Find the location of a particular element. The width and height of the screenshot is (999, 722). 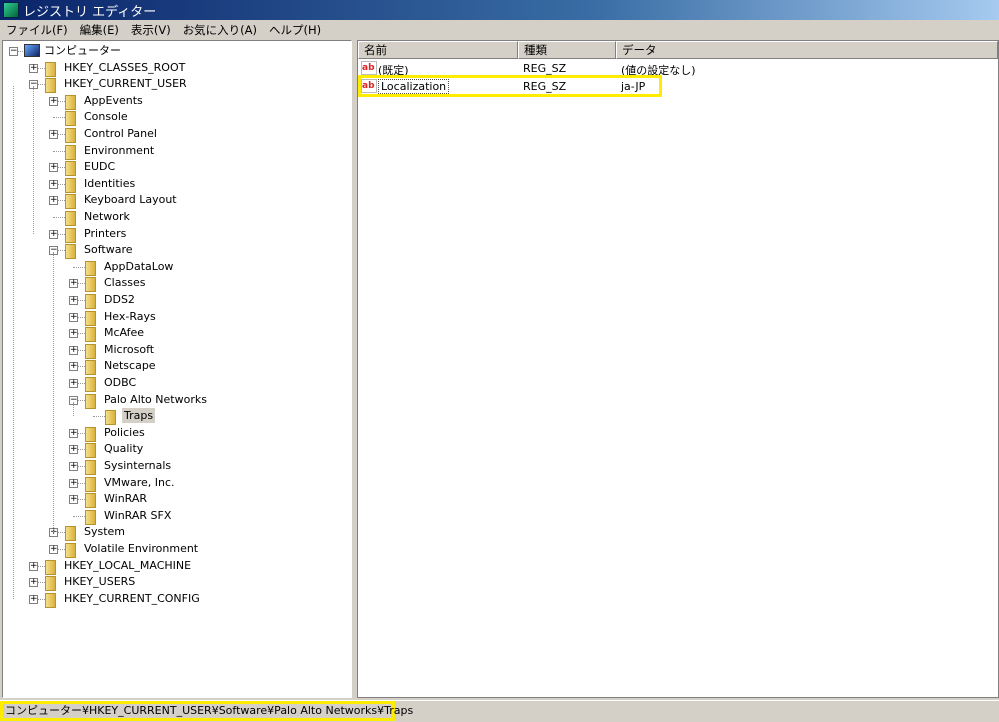

tree-item: + System is located at coordinates (177, 533).